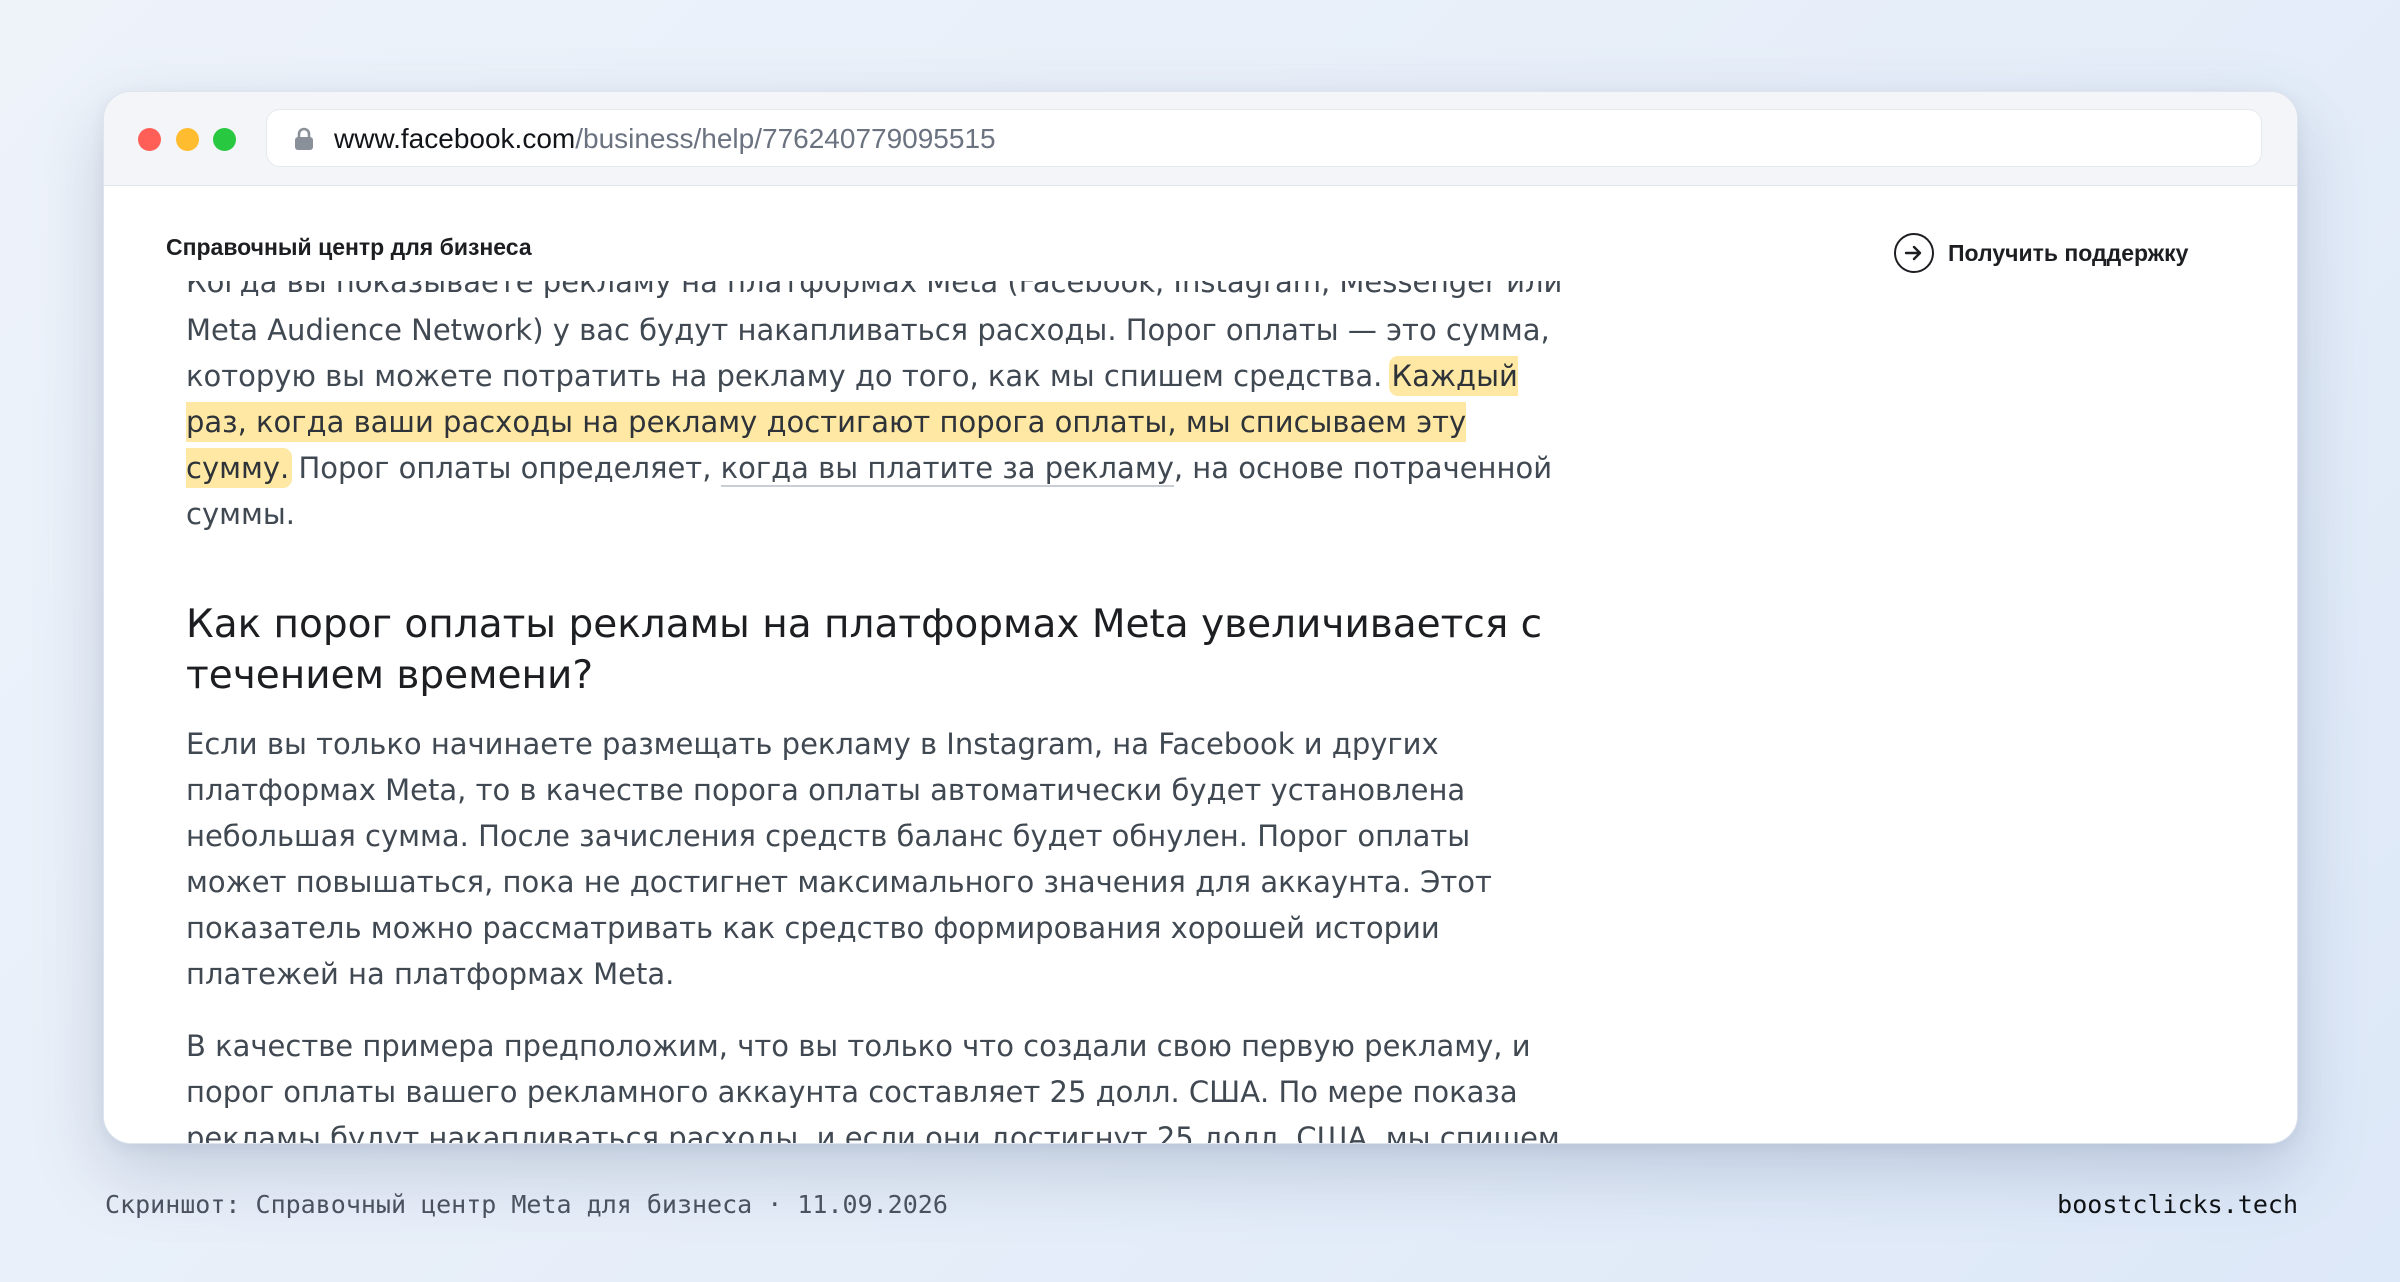  Describe the element at coordinates (2068, 252) in the screenshot. I see `support-label: Получить поддержку` at that location.